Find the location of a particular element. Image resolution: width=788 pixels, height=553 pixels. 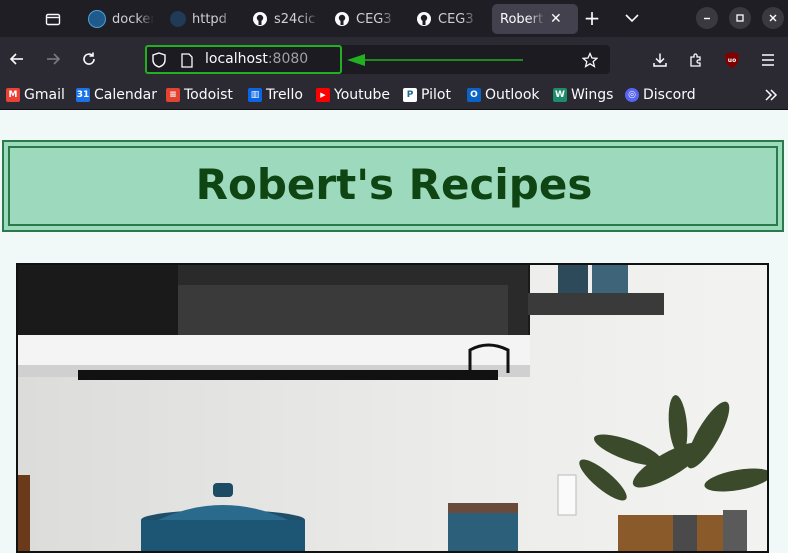

svg-text: uo is located at coordinates (732, 60).